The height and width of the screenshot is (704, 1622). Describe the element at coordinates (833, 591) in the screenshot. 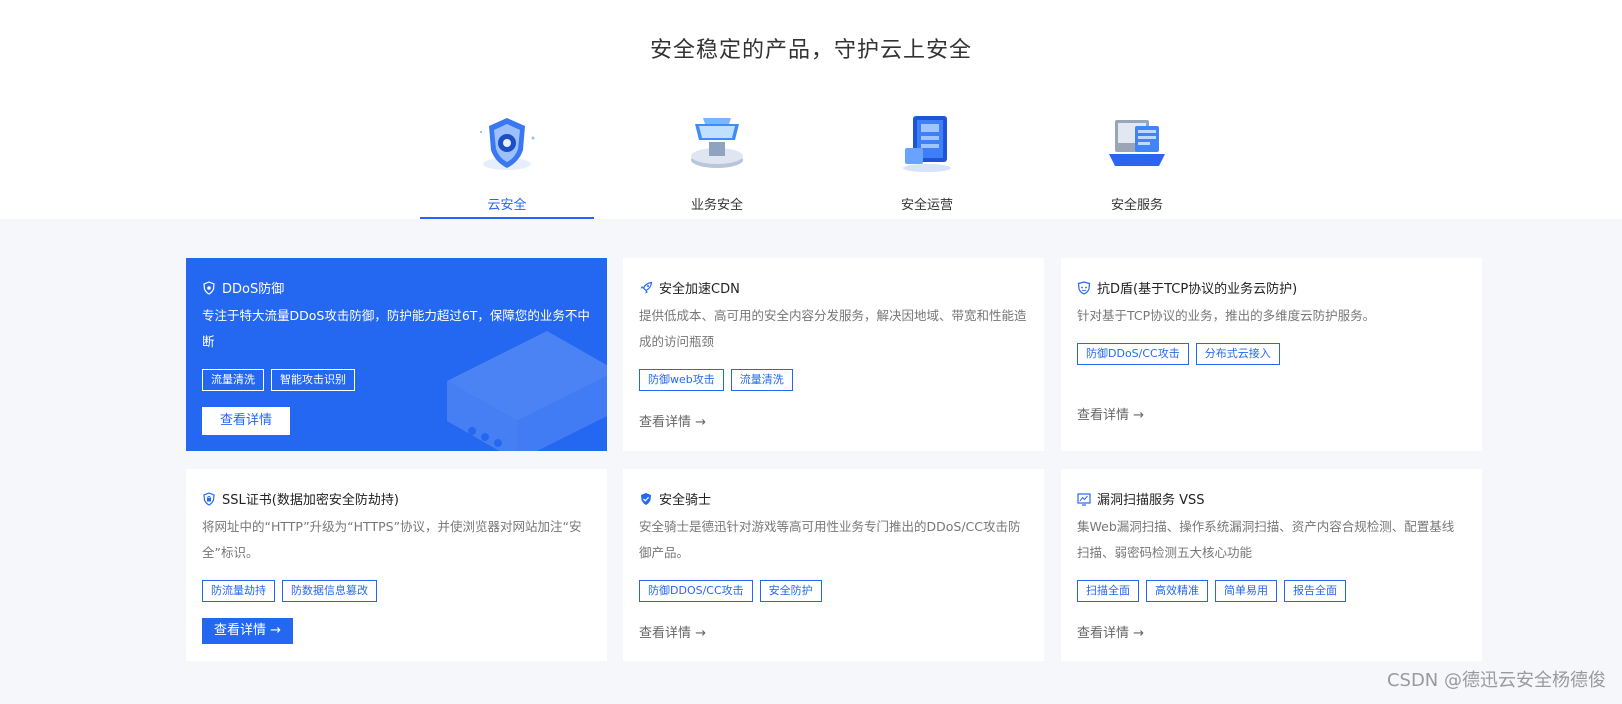

I see `tag-list: 防御DDOS/CC攻击 安全防护` at that location.